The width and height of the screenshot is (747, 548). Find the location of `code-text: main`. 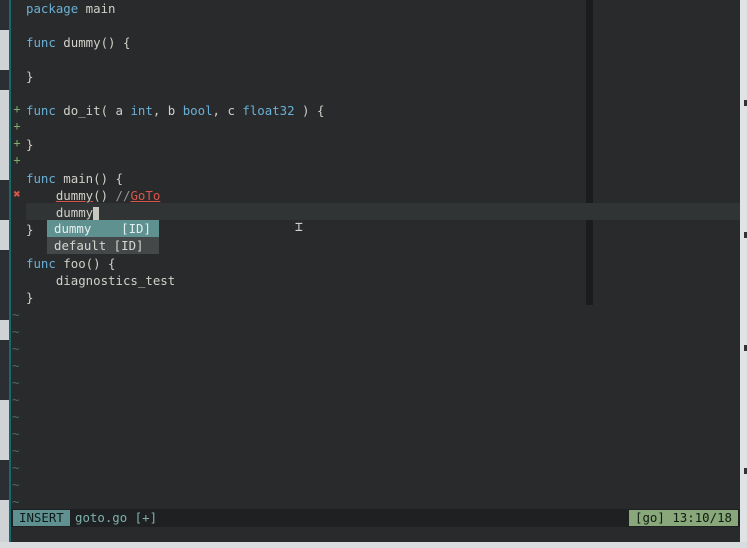

code-text: main is located at coordinates (97, 8).